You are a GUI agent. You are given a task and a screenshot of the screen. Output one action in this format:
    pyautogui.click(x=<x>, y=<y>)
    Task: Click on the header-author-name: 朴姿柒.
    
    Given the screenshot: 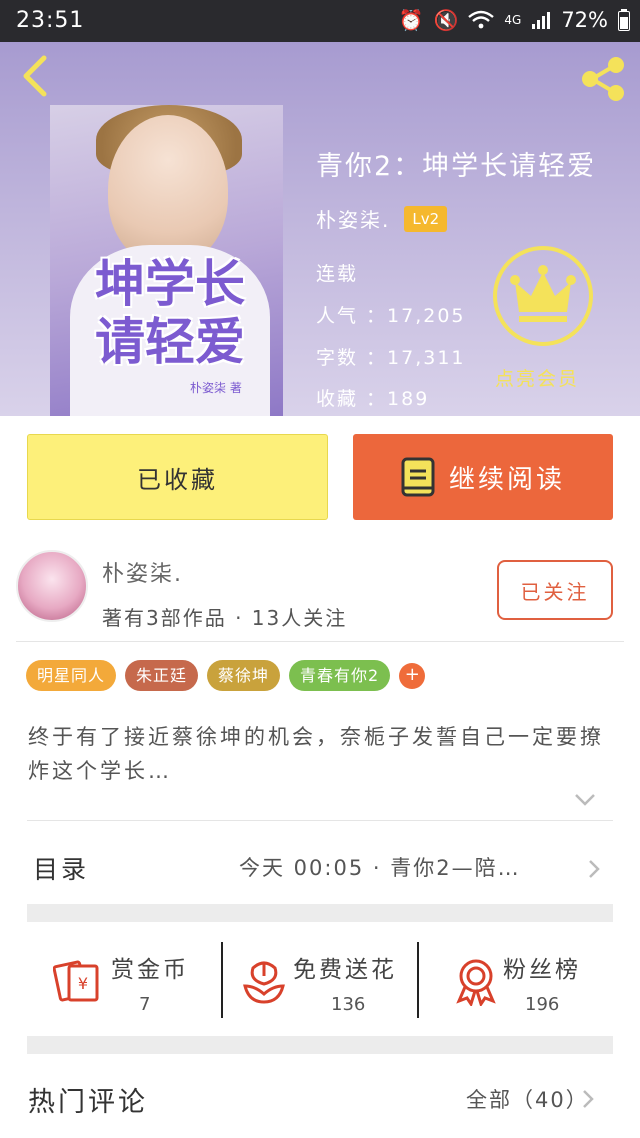 What is the action you would take?
    pyautogui.click(x=353, y=218)
    